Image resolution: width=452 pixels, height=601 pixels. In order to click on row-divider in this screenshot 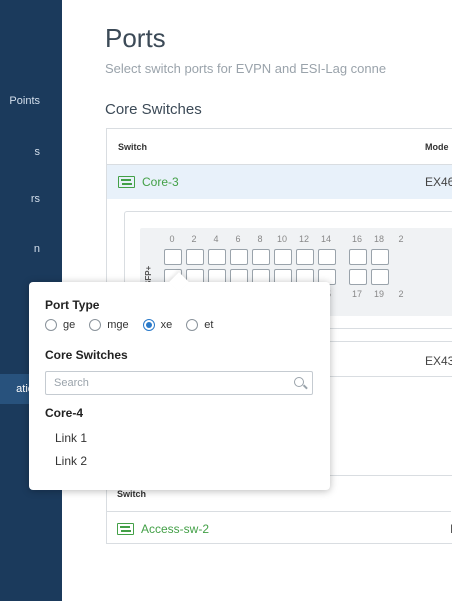, I will do `click(278, 511)`.